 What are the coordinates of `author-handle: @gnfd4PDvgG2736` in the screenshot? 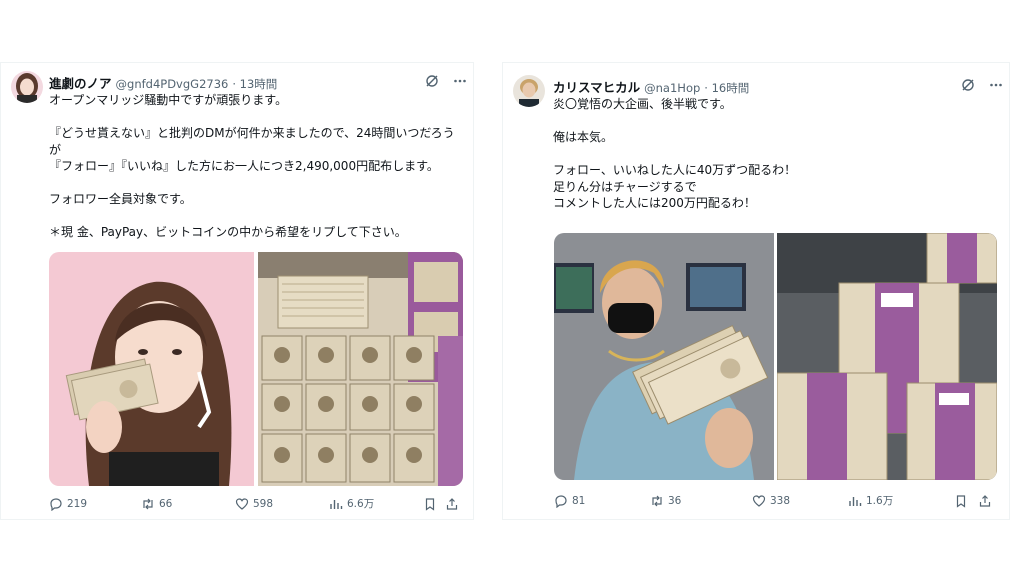 It's located at (172, 84).